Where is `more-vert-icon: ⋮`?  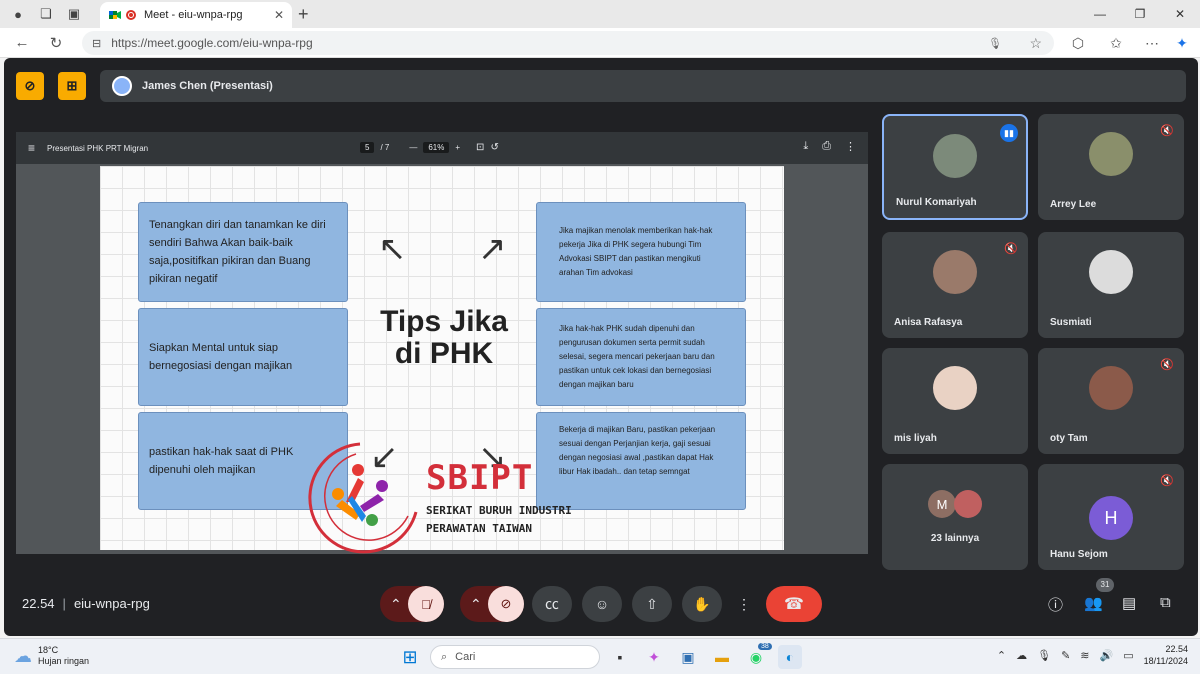 more-vert-icon: ⋮ is located at coordinates (850, 146).